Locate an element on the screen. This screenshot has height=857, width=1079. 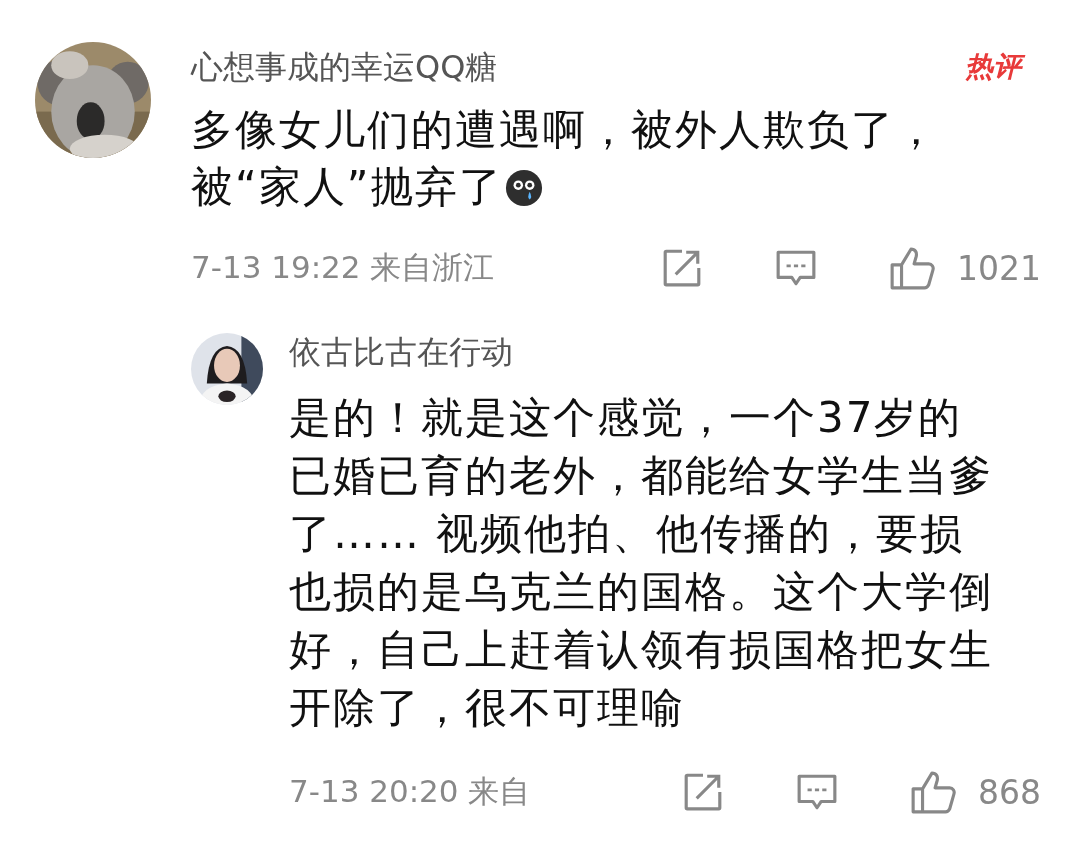
comment-text: 多像女儿们的遭遇啊，被外人欺负了，被“家人”抛弃了 is located at coordinates (565, 158).